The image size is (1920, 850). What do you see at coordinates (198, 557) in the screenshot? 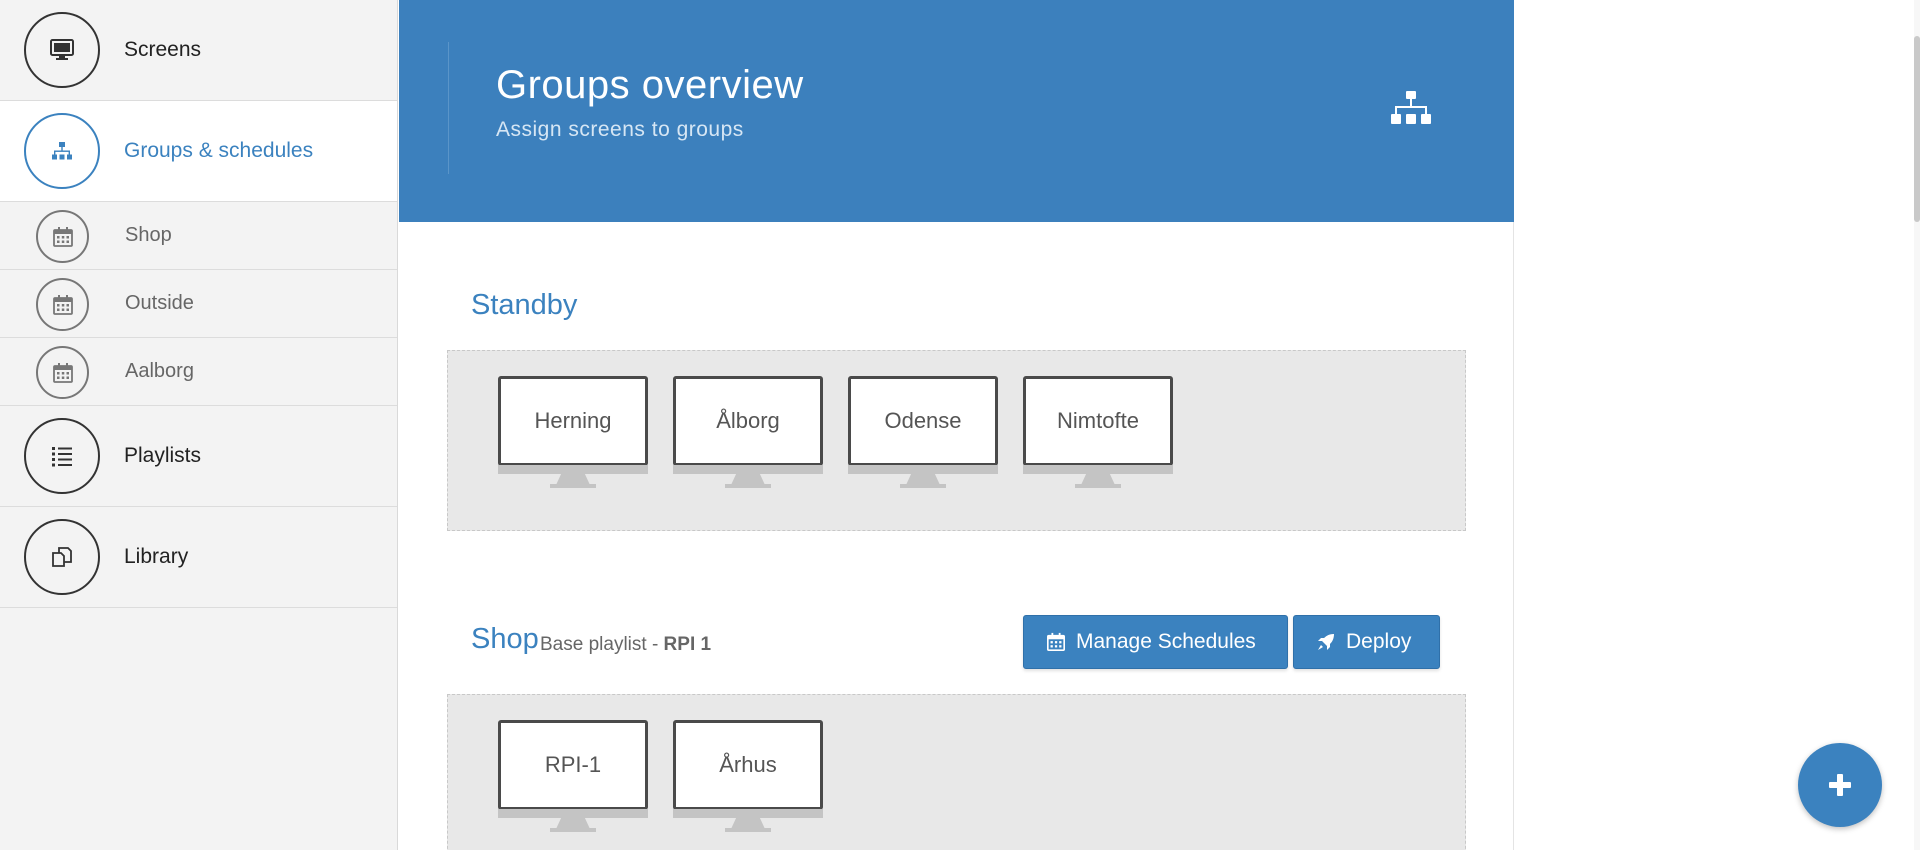
I see `nav-item-library: Library` at bounding box center [198, 557].